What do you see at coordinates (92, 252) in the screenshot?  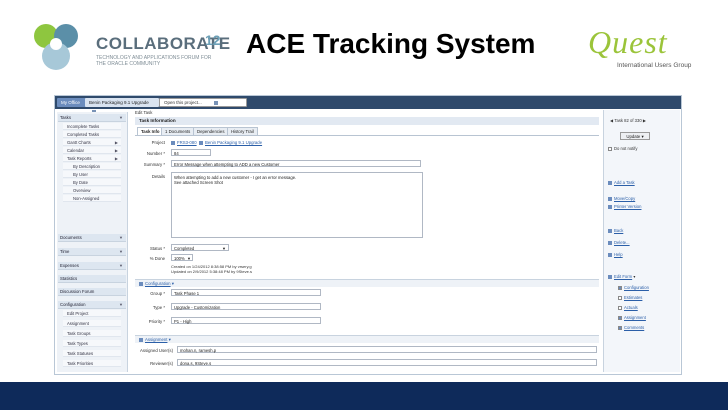 I see `nav-section-time: Time ▼` at bounding box center [92, 252].